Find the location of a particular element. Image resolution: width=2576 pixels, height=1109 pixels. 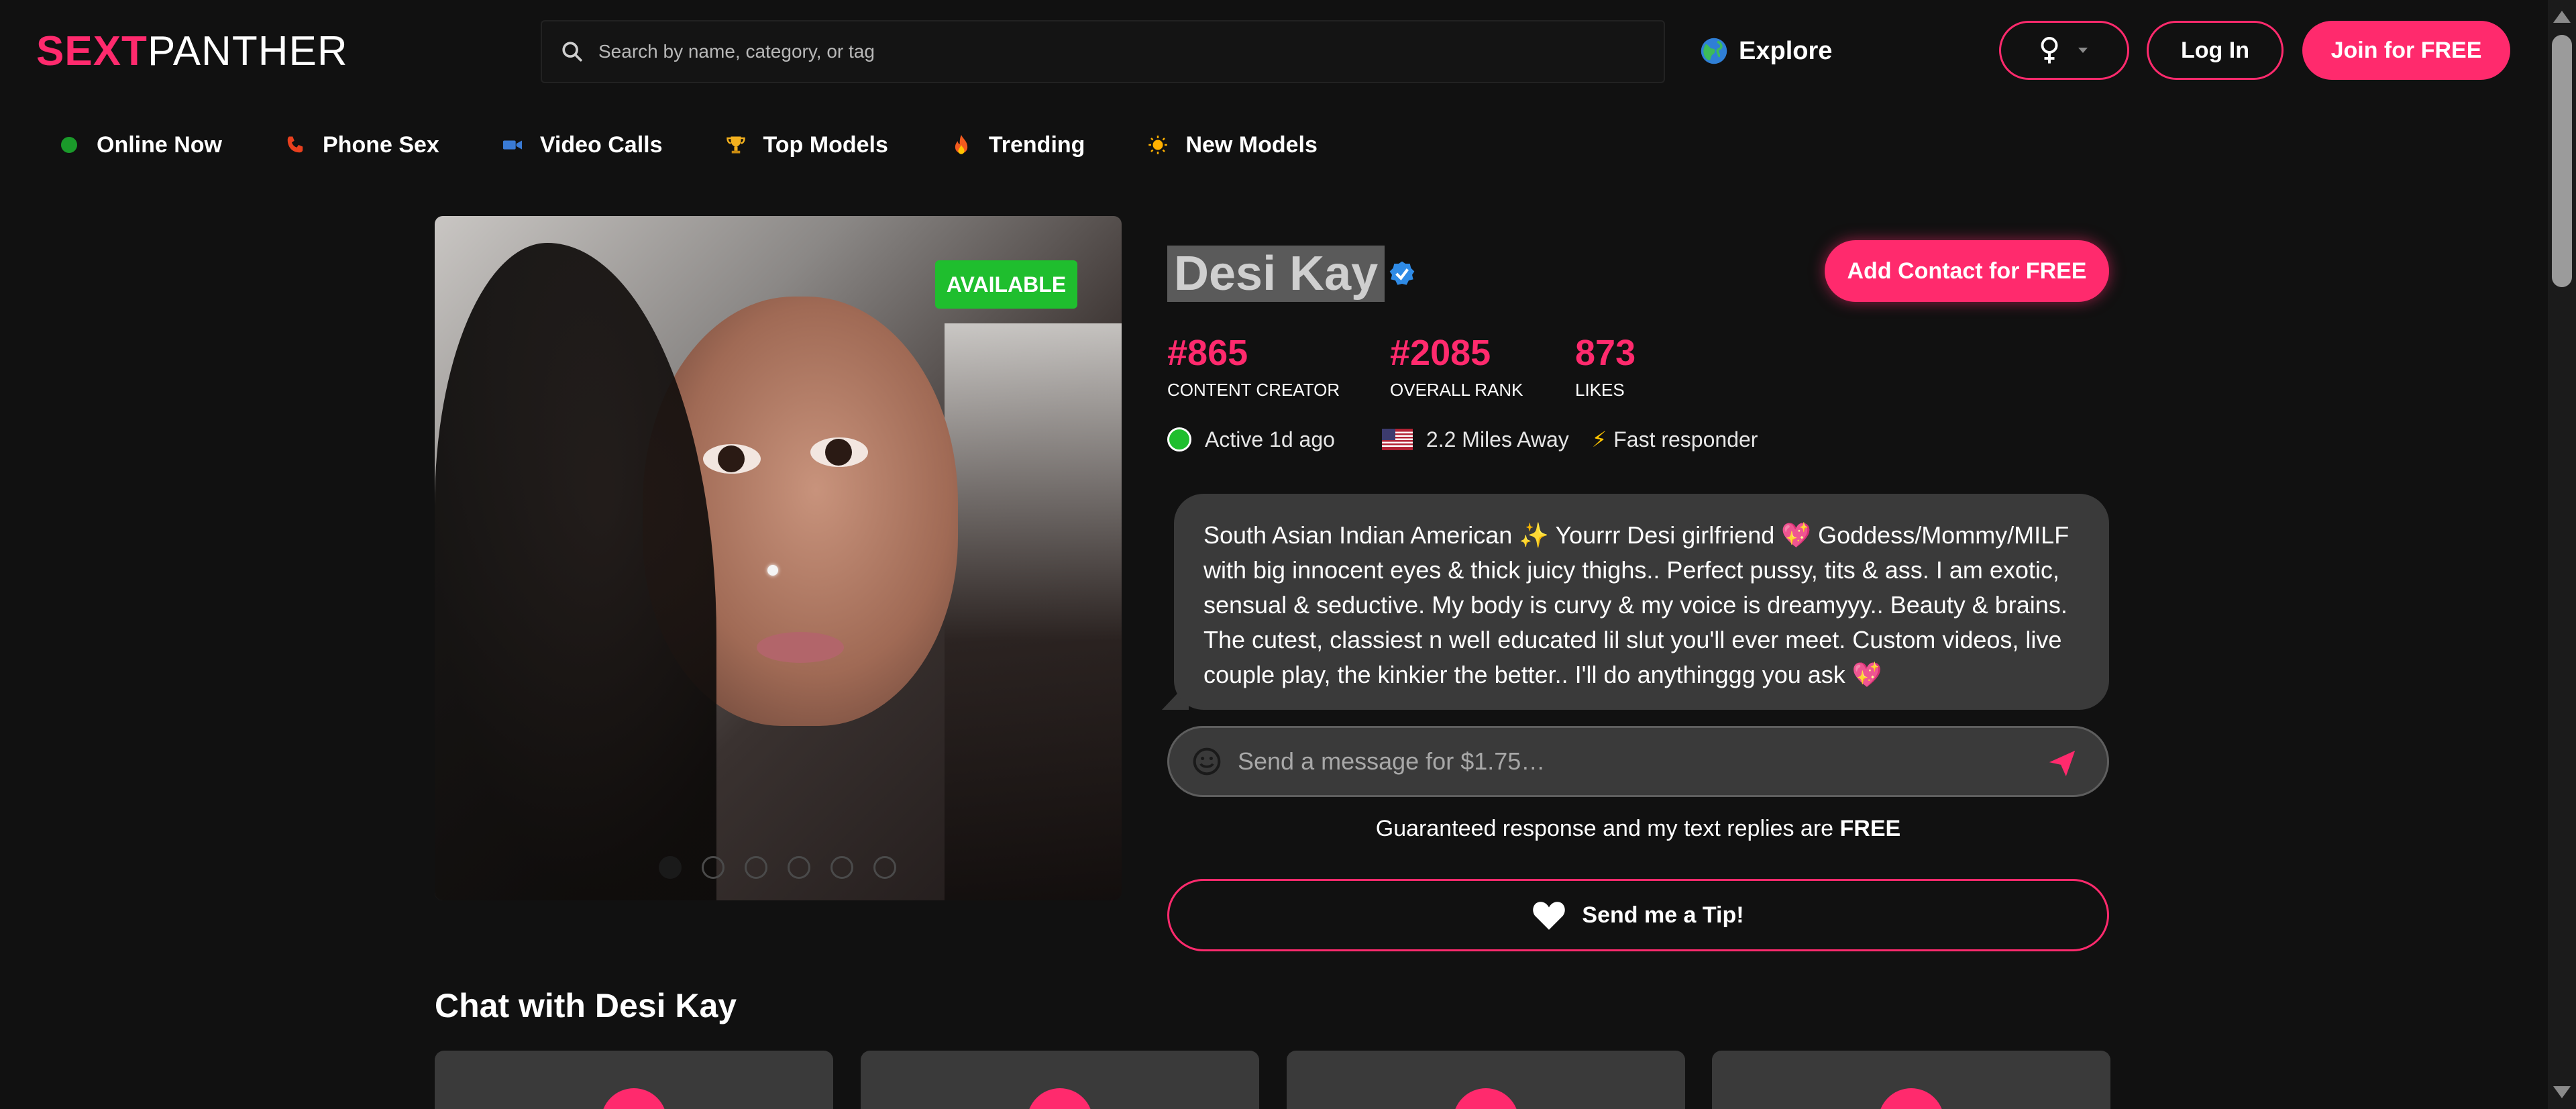

site-logo: SEXT PANTHER is located at coordinates (192, 51).